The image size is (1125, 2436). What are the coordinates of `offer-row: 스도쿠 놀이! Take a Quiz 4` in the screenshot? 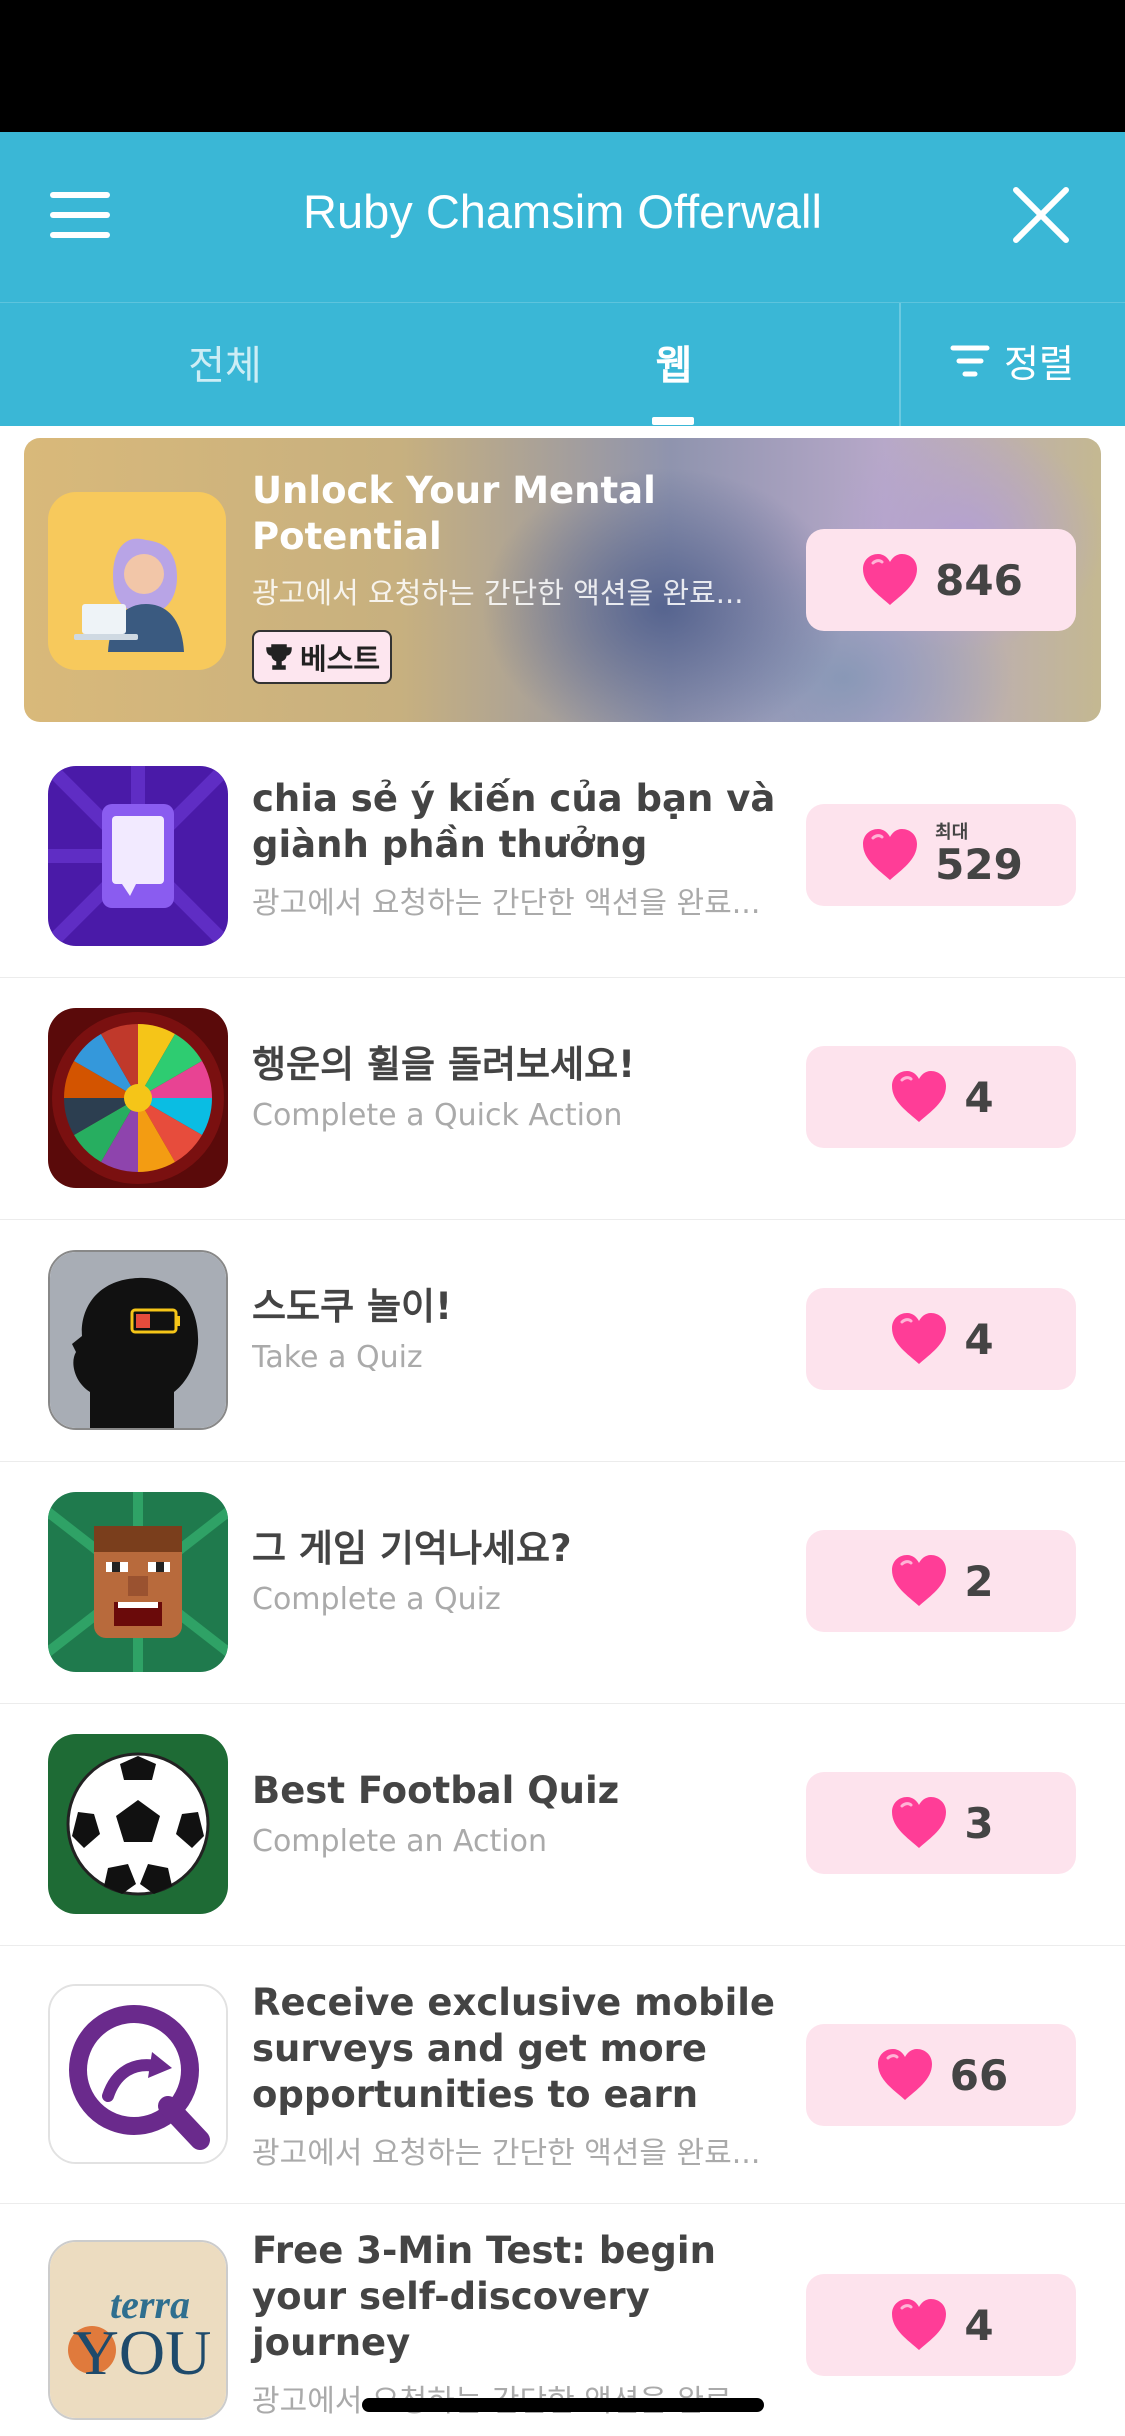 It's located at (562, 1341).